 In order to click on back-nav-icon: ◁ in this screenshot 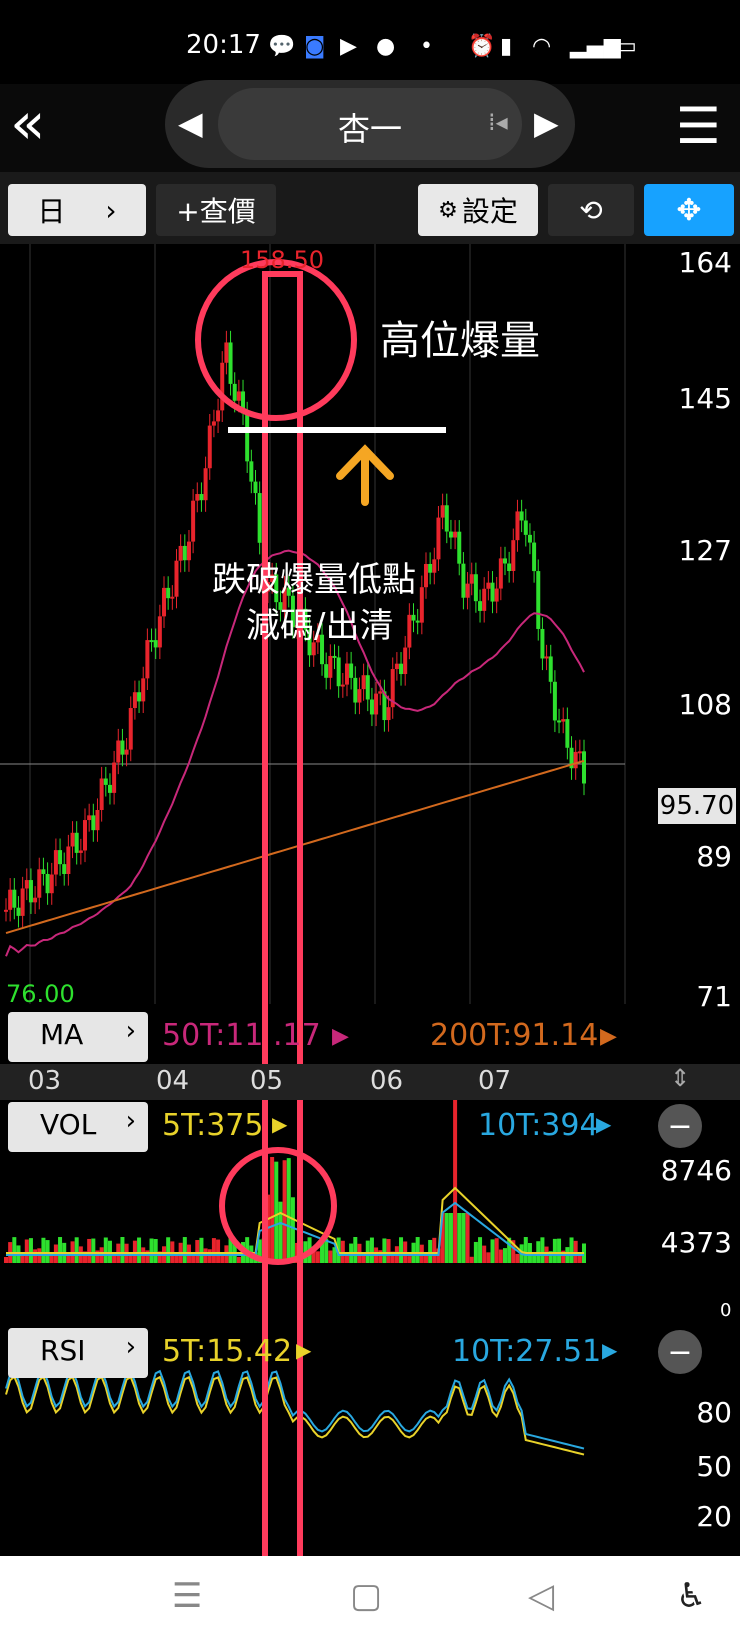, I will do `click(541, 1596)`.